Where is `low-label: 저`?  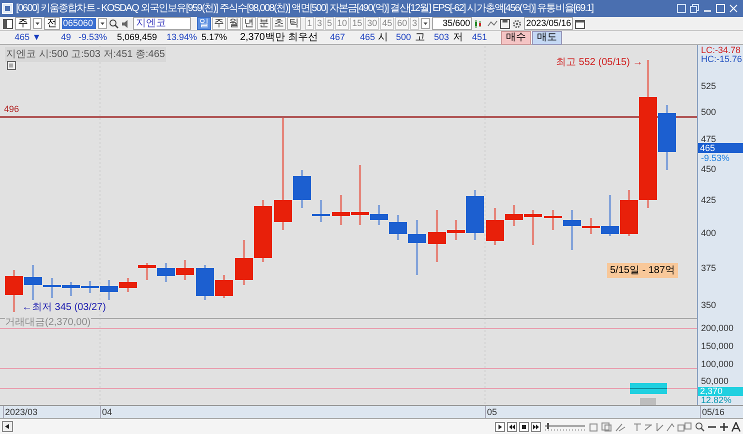 low-label: 저 is located at coordinates (458, 38).